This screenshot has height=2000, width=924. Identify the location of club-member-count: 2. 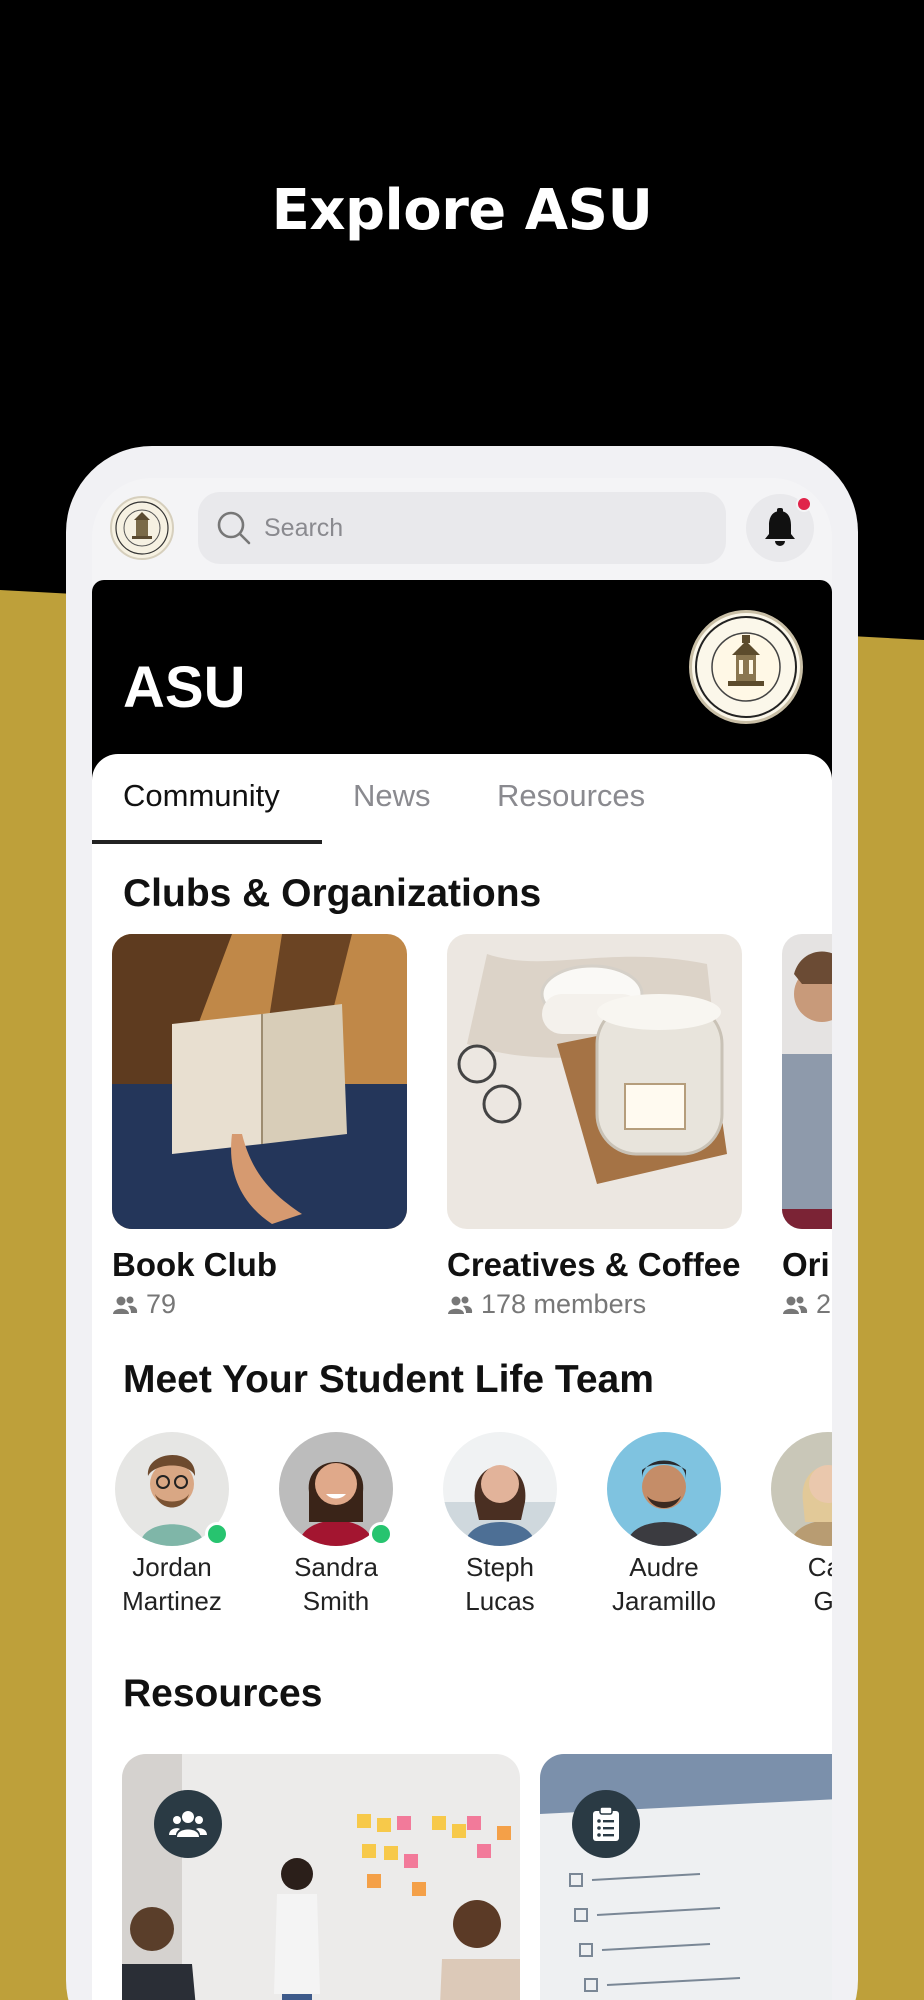
(806, 1304).